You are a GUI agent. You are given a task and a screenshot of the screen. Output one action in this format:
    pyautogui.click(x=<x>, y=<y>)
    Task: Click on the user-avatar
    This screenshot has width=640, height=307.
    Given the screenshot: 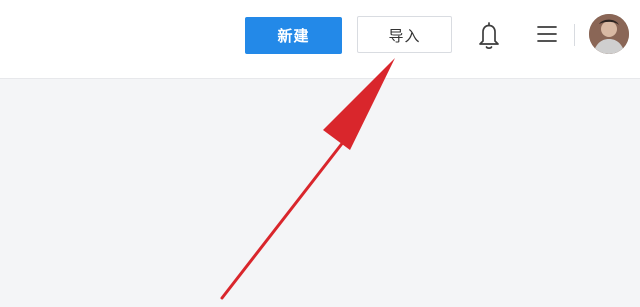 What is the action you would take?
    pyautogui.click(x=609, y=34)
    